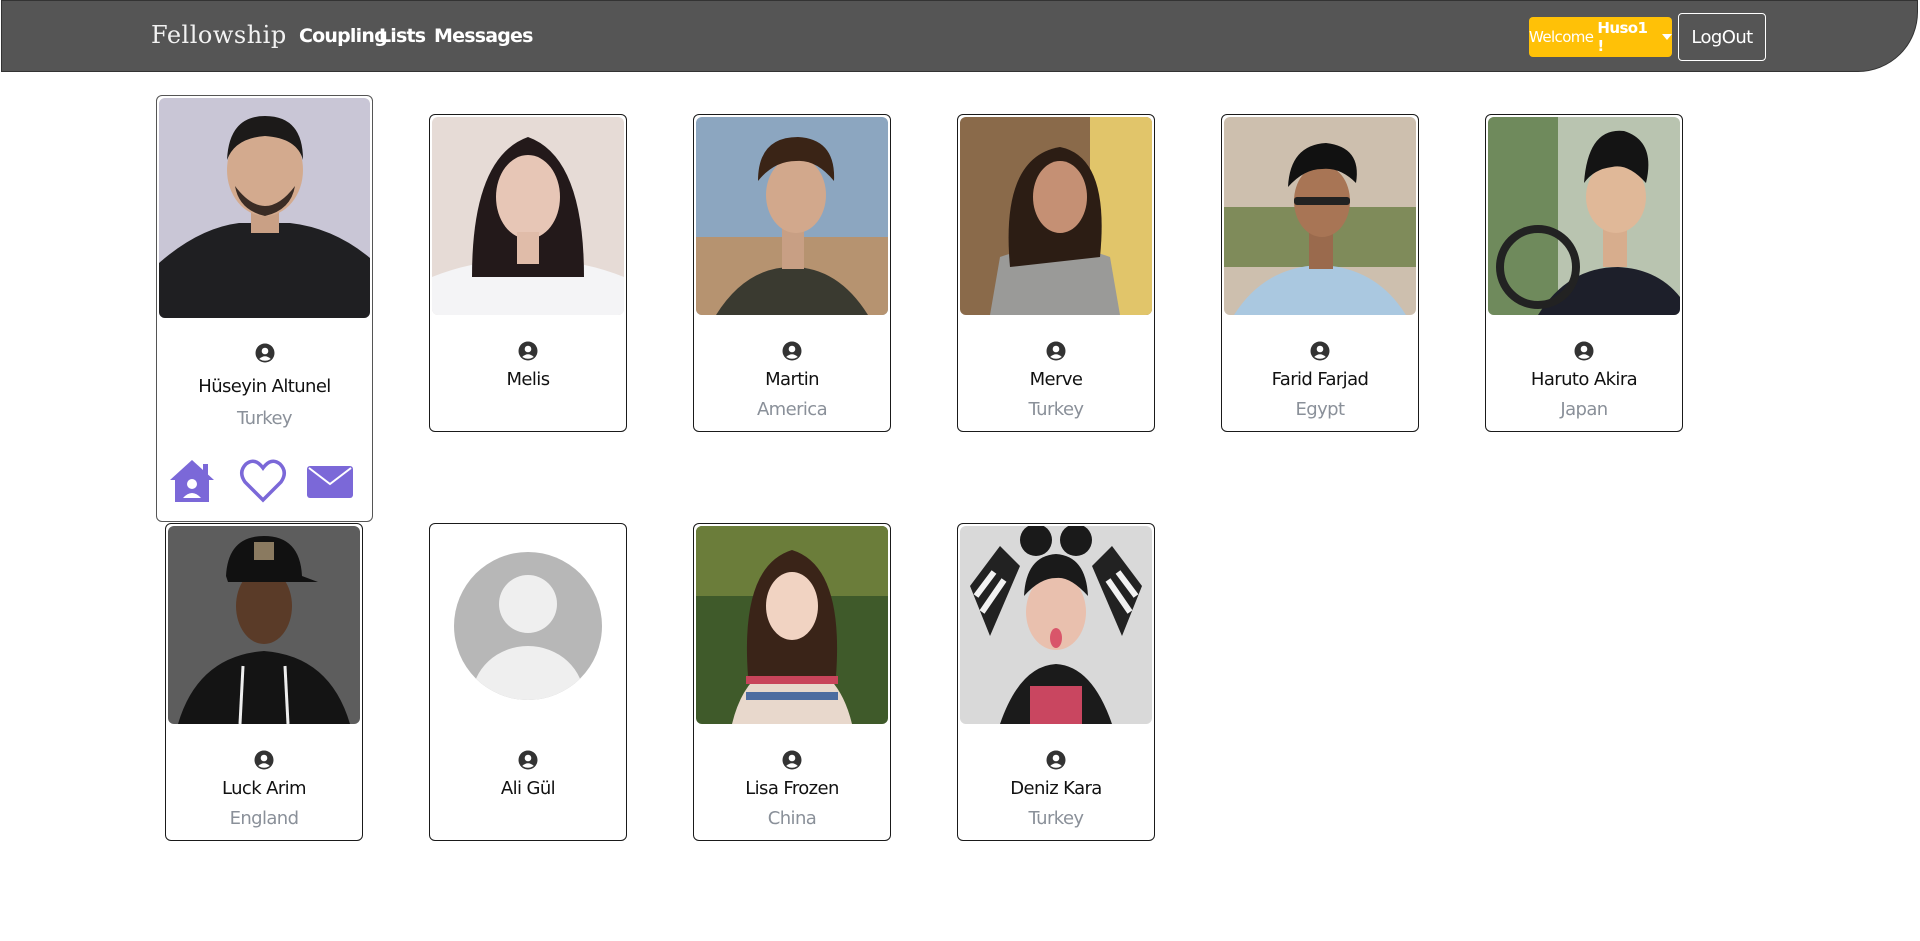  Describe the element at coordinates (192, 481) in the screenshot. I see `home-icon` at that location.